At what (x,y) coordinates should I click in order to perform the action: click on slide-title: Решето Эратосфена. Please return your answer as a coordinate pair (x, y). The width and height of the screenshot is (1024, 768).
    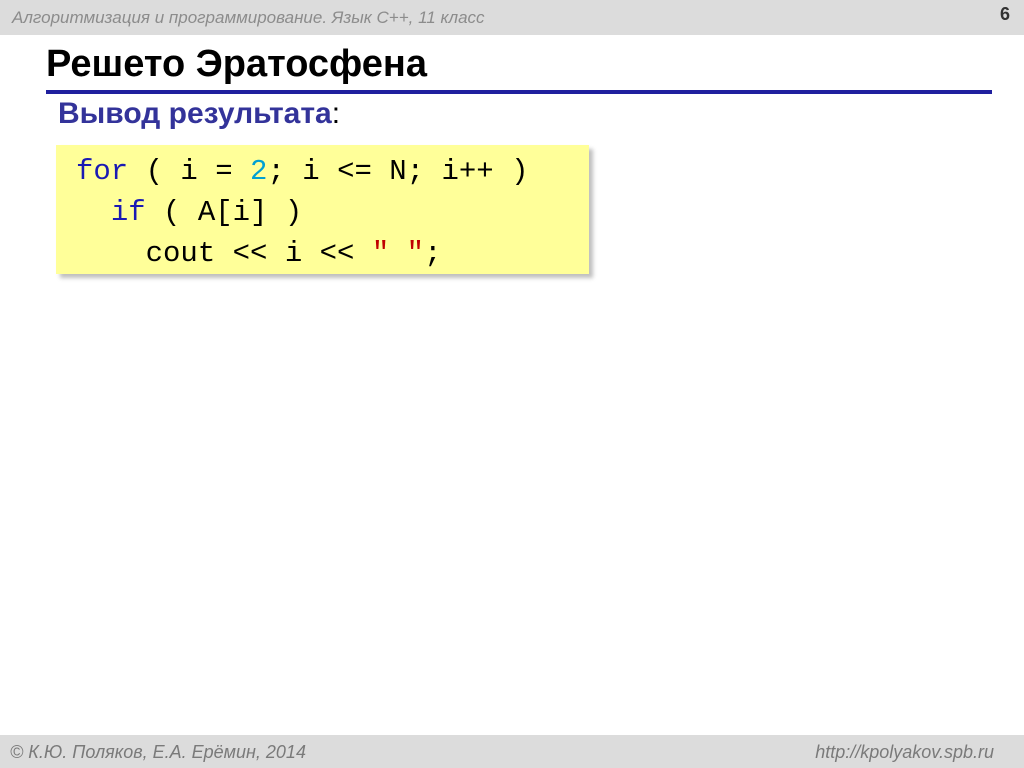
    Looking at the image, I should click on (237, 64).